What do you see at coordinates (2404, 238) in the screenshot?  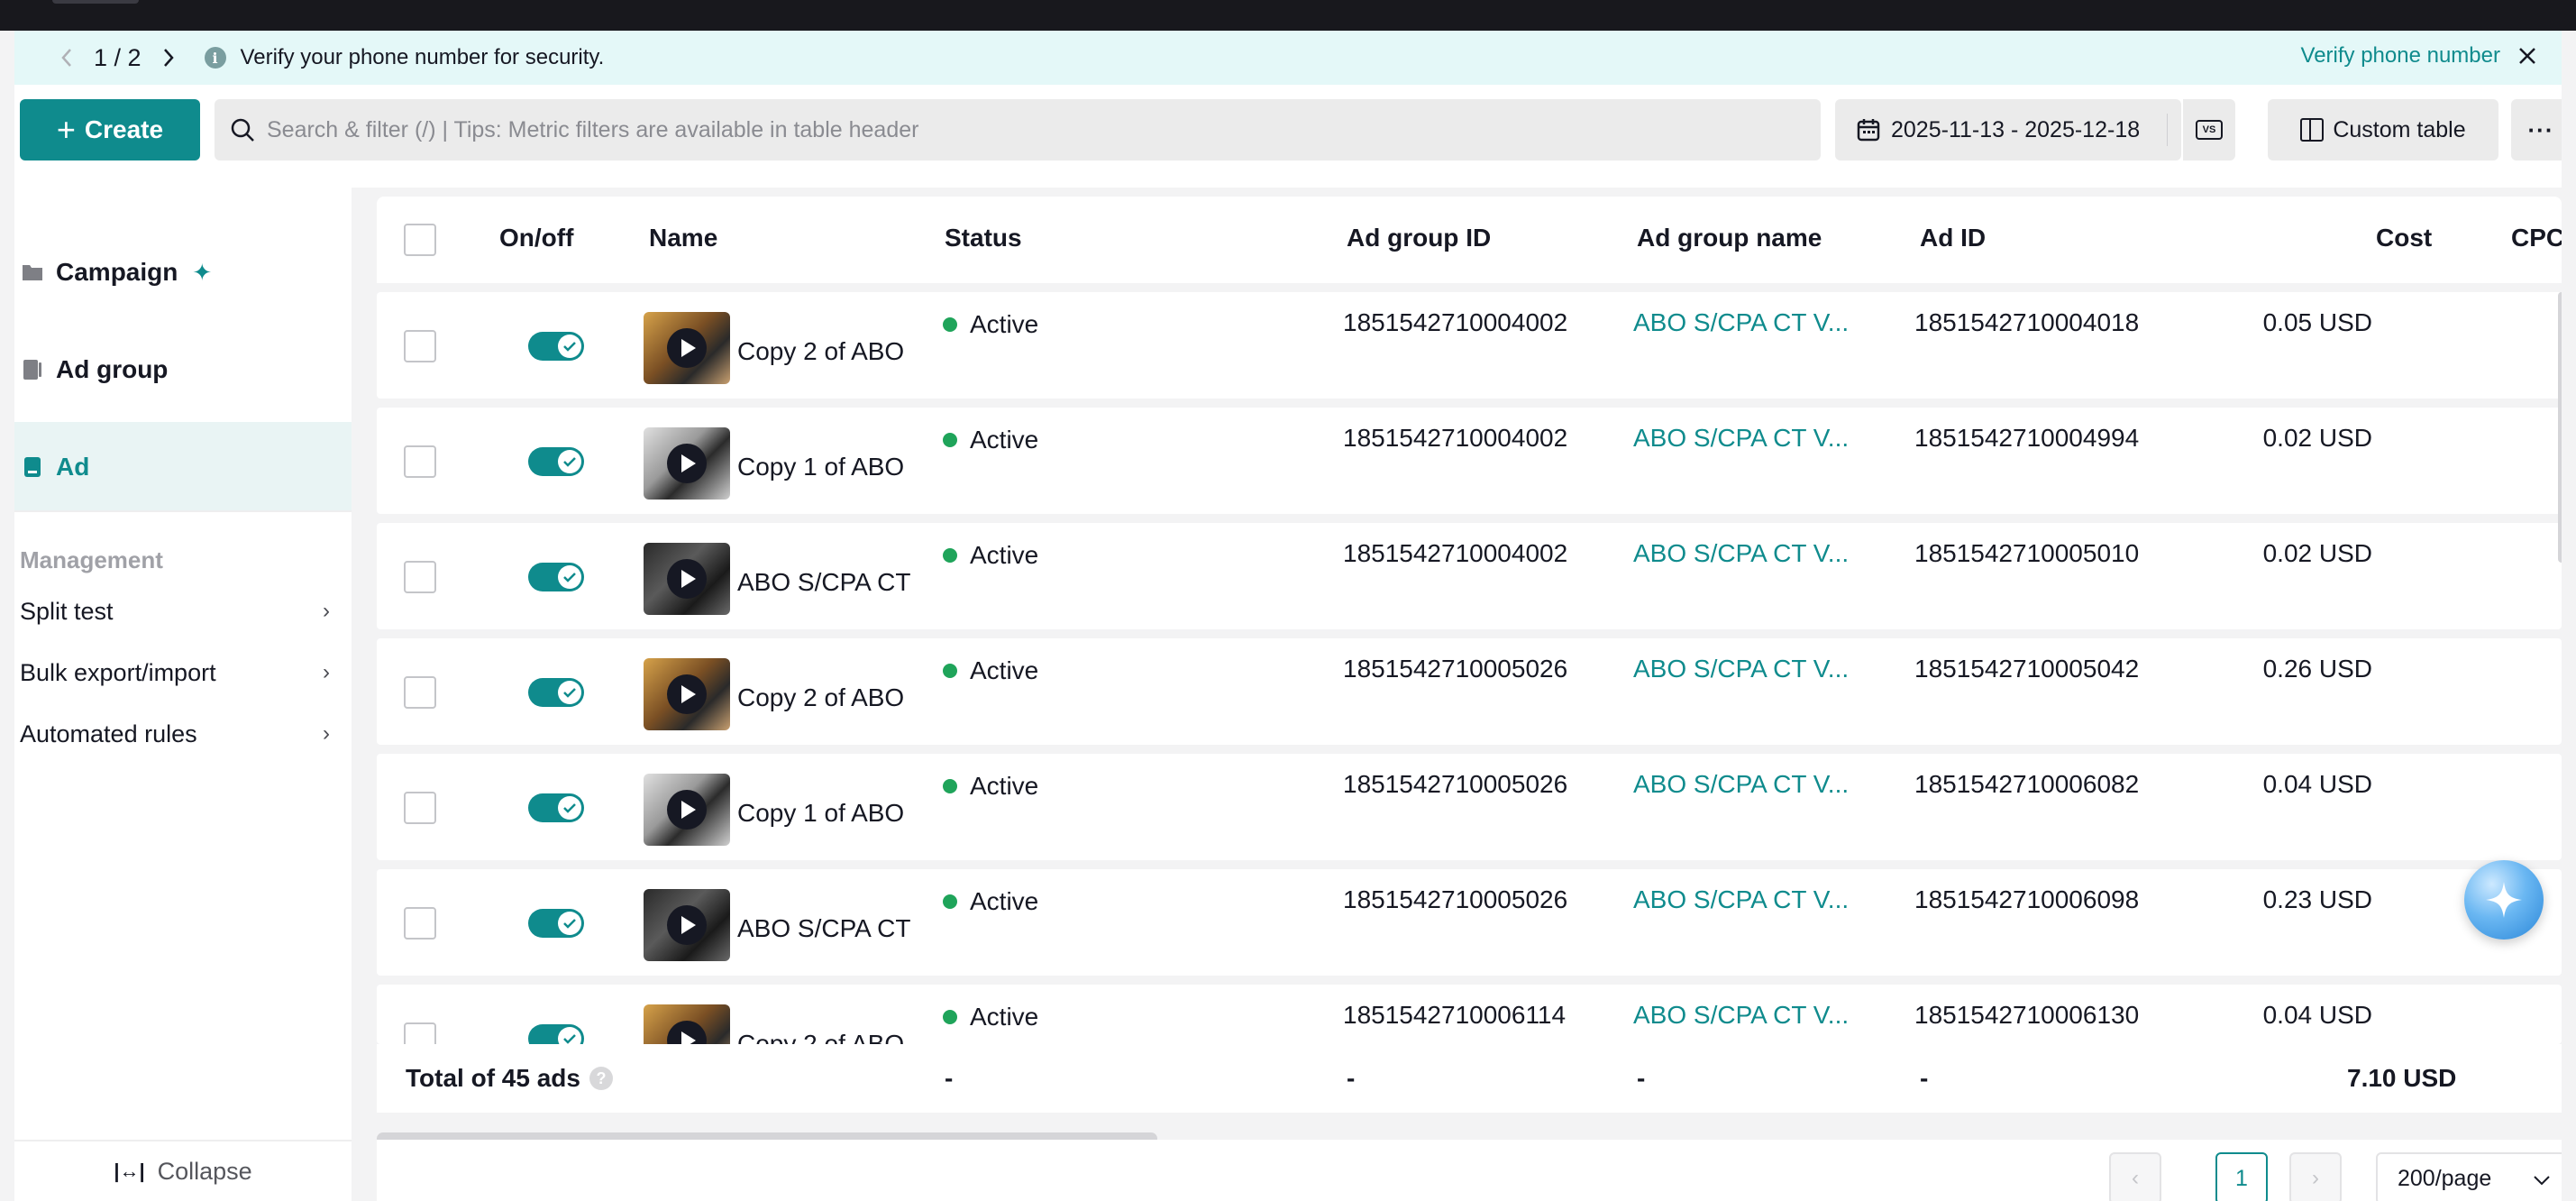 I see `column-header-cost: Cost` at bounding box center [2404, 238].